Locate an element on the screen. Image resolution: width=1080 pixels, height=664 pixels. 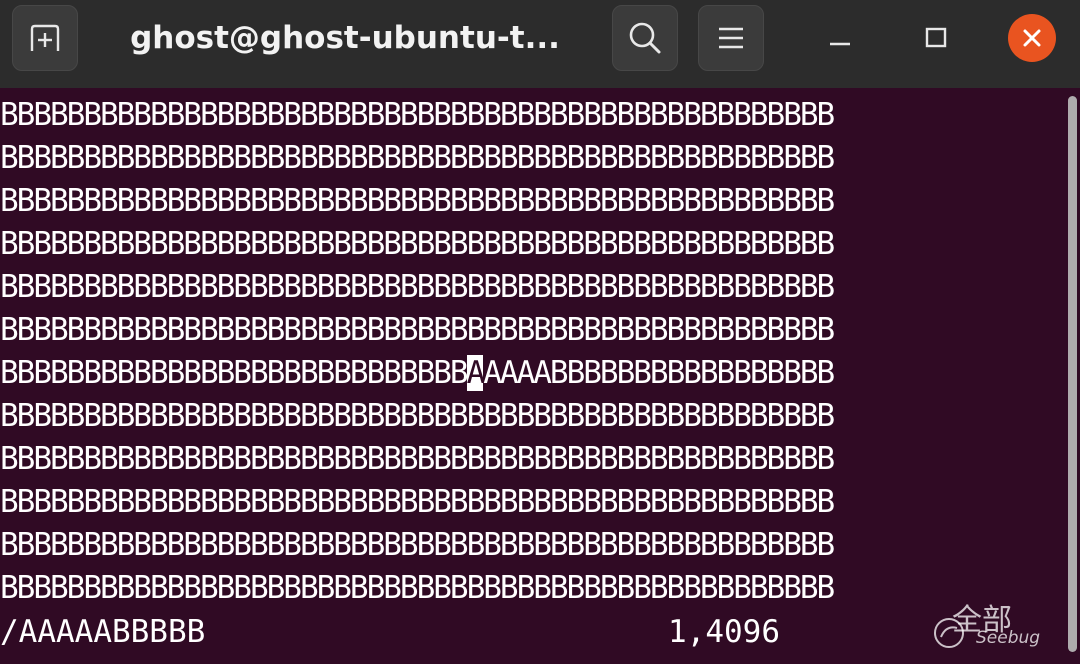
new-tab-button is located at coordinates (45, 38).